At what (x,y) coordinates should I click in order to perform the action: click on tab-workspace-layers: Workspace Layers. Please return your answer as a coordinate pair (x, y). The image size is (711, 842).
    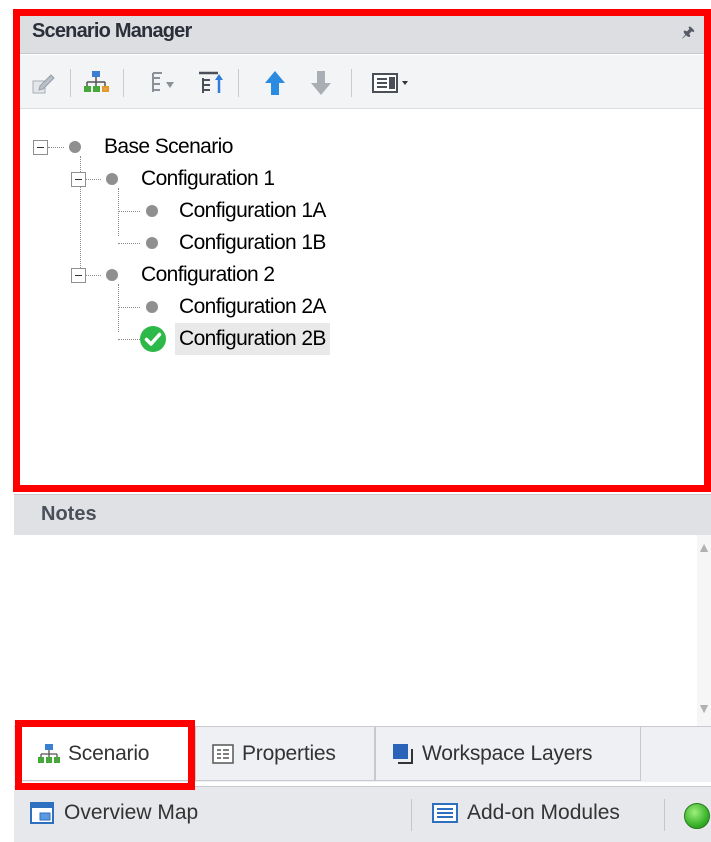
    Looking at the image, I should click on (508, 754).